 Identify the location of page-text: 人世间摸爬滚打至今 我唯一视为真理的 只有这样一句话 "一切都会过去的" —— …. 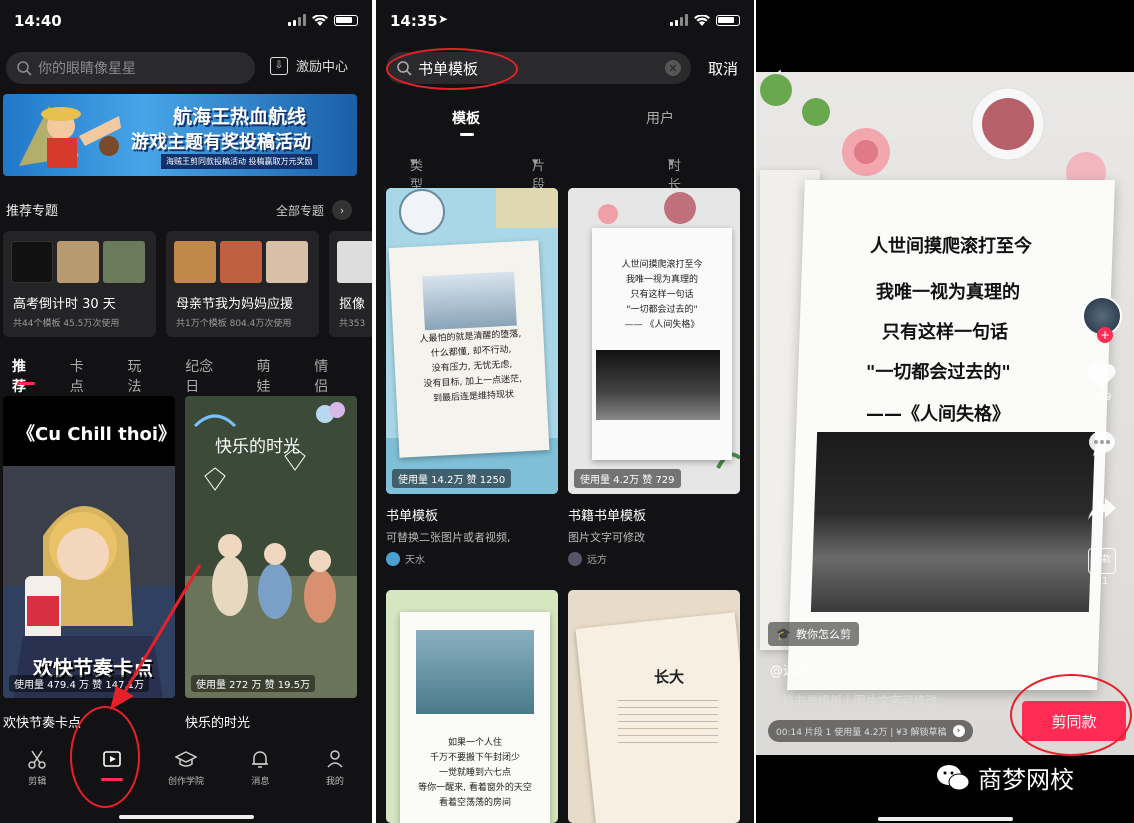
(662, 295).